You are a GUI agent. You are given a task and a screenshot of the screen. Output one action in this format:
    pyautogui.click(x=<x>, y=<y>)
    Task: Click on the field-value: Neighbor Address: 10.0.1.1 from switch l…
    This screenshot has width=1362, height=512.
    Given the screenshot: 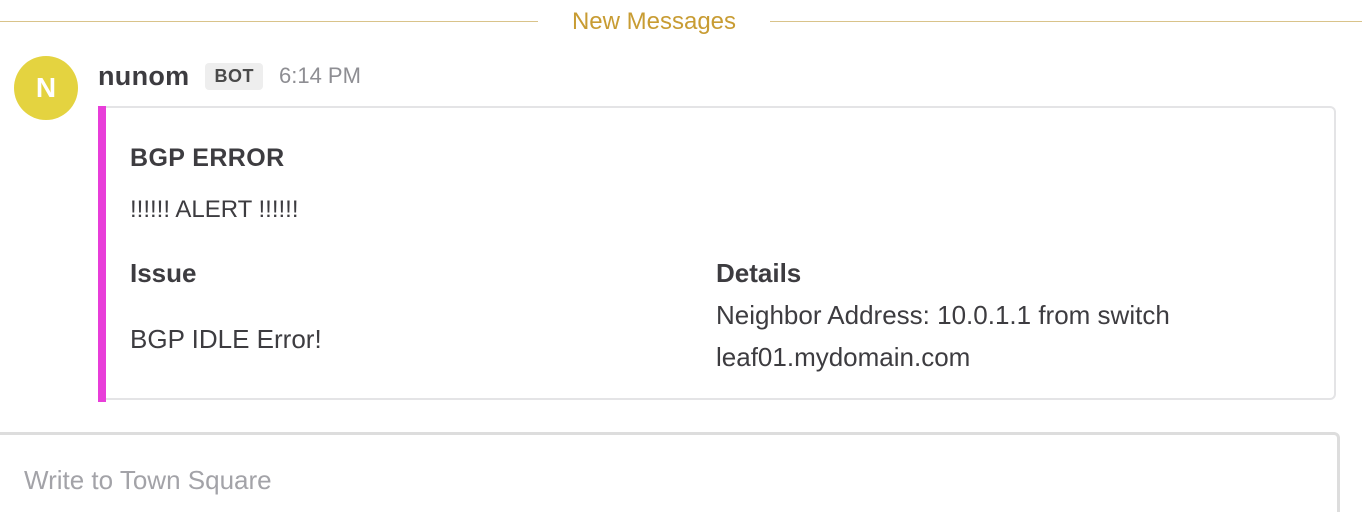 What is the action you would take?
    pyautogui.click(x=943, y=336)
    